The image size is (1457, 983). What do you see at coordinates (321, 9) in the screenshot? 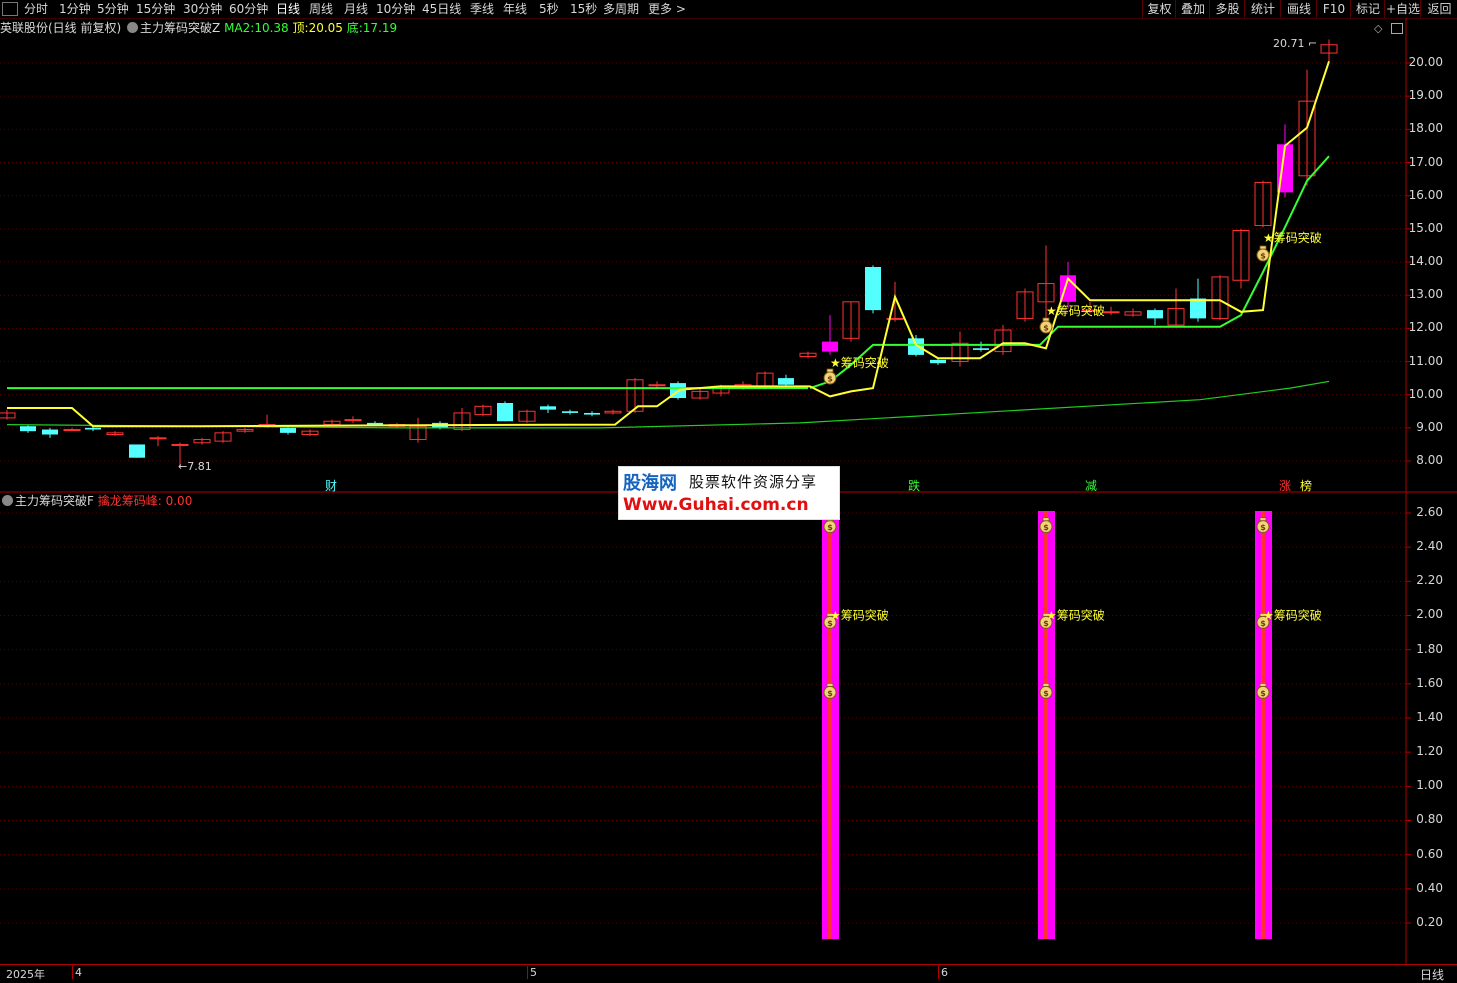
I see `period-tab-7: 周线` at bounding box center [321, 9].